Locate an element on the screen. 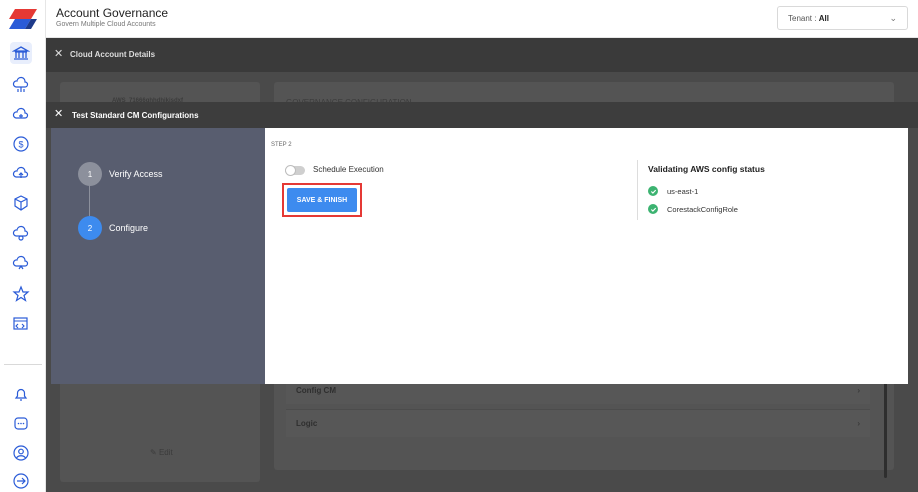  cube-icon is located at coordinates (21, 203).